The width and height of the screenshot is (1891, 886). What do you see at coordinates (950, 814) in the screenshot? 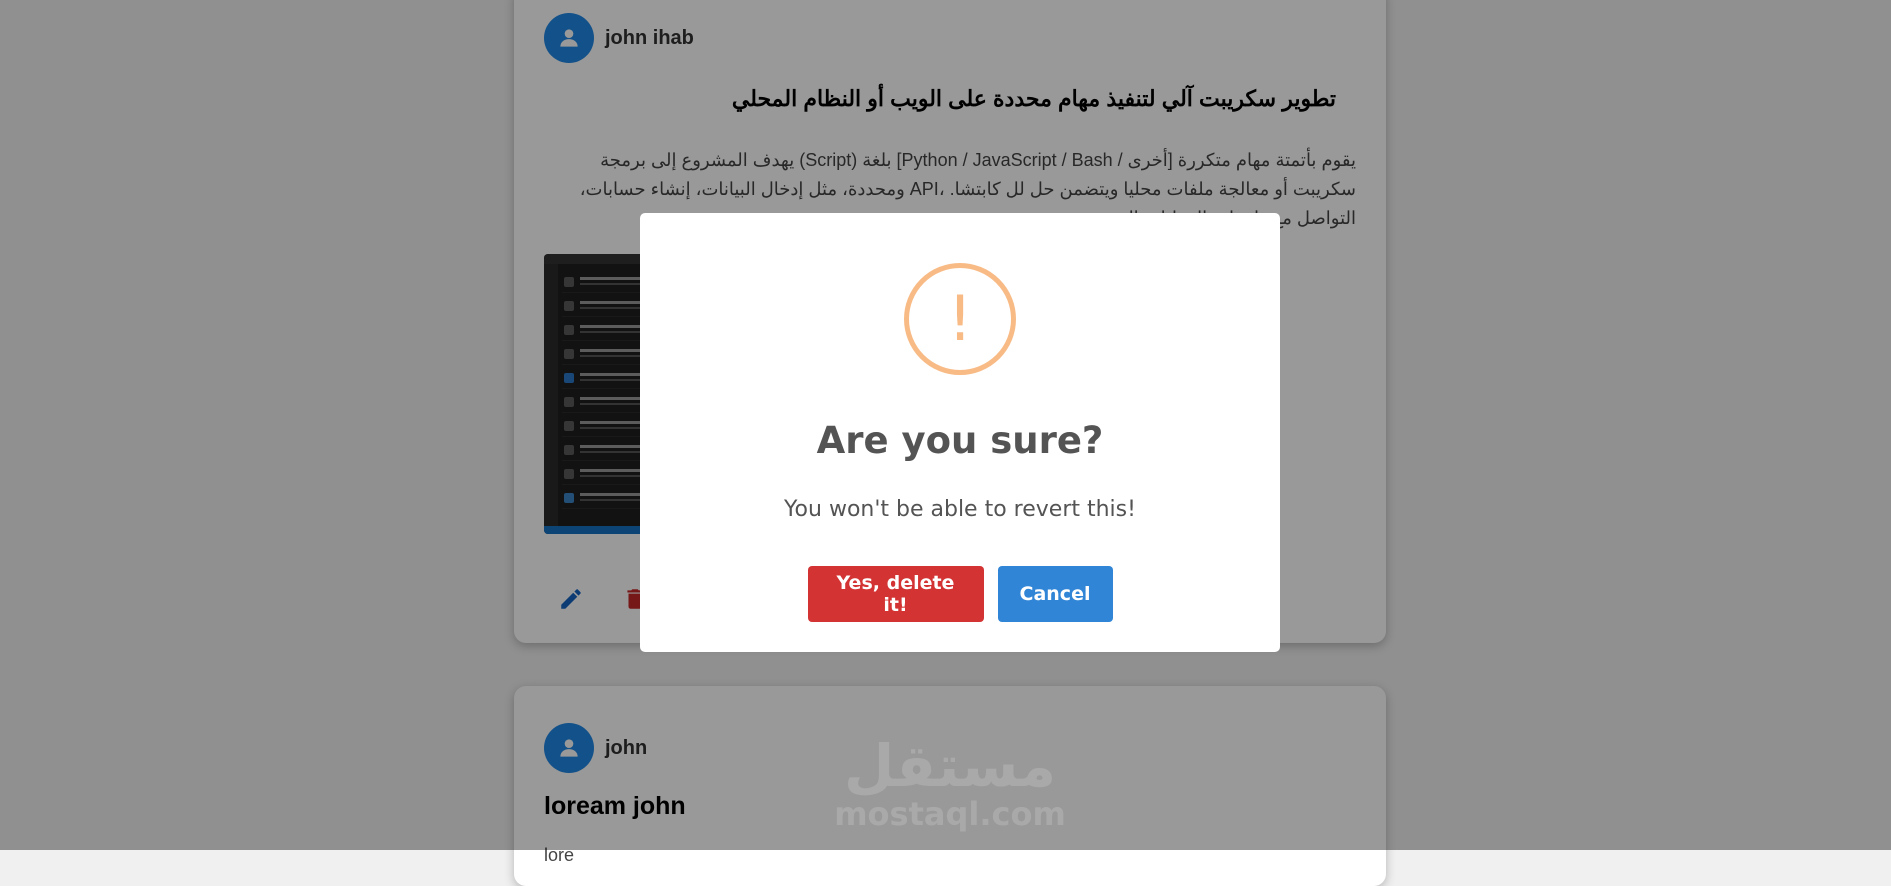
I see `watermark-latin: mostaql.com` at bounding box center [950, 814].